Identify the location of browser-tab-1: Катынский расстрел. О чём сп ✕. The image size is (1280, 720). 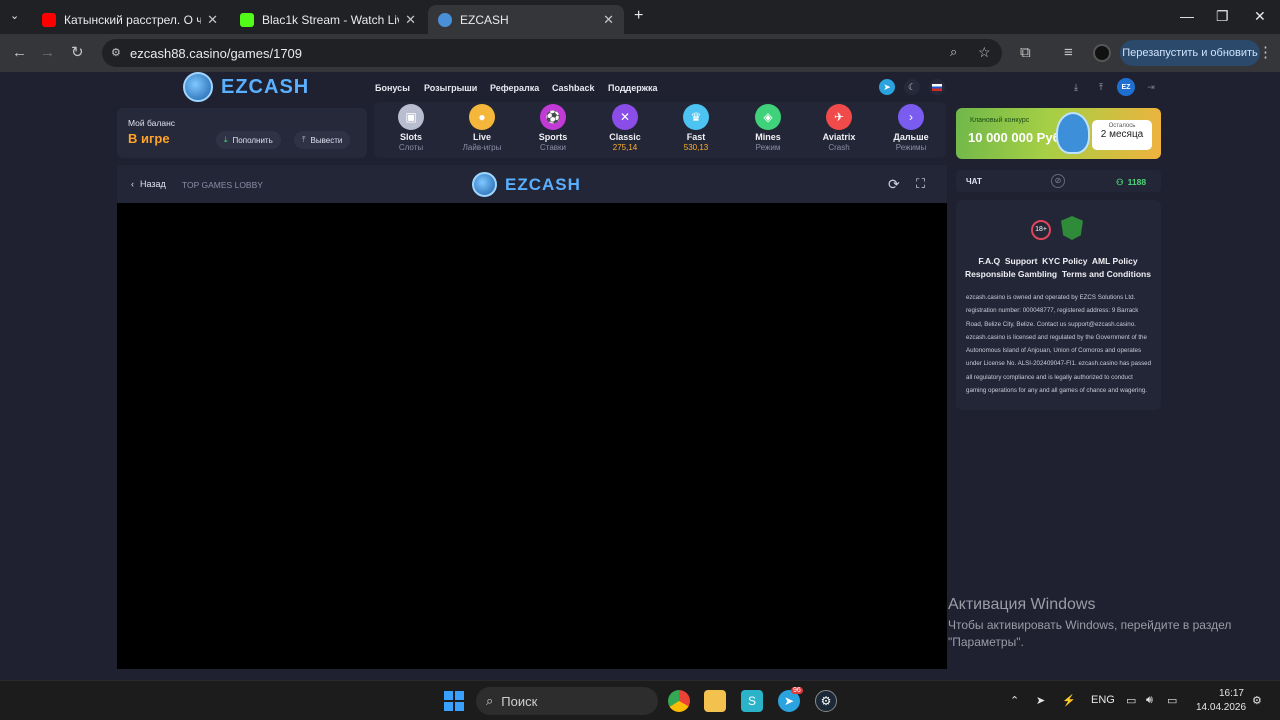
(130, 19).